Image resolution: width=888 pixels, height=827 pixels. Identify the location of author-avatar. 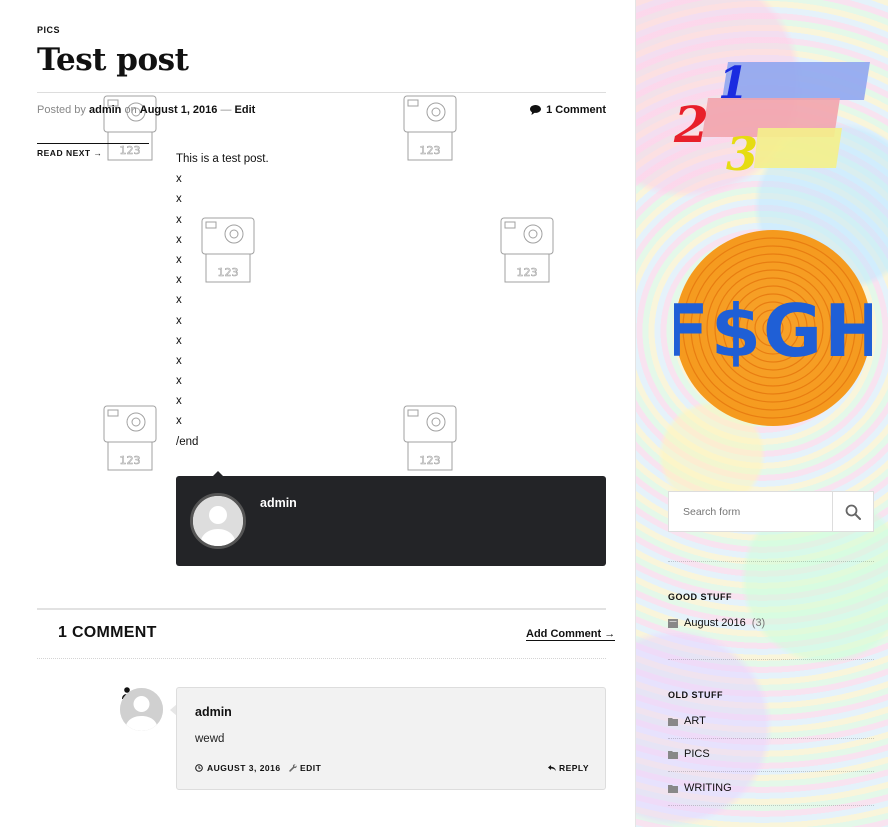
(218, 521).